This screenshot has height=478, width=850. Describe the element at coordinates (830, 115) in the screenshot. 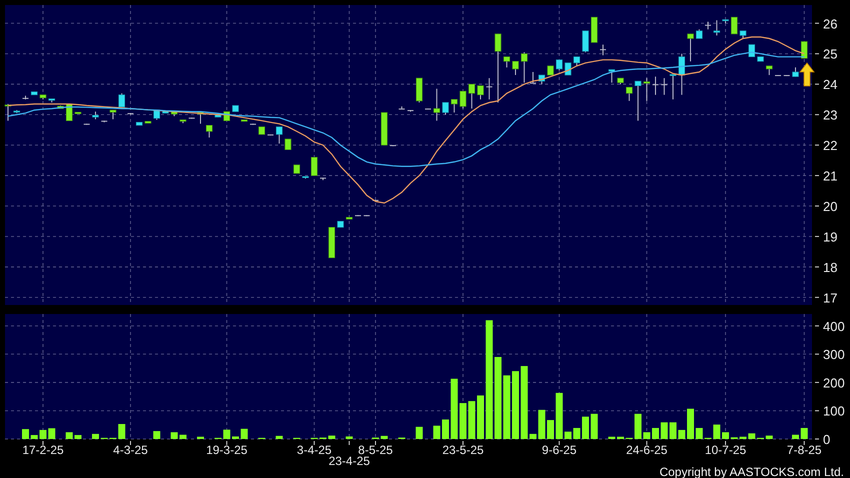

I see `axis-label: 23` at that location.